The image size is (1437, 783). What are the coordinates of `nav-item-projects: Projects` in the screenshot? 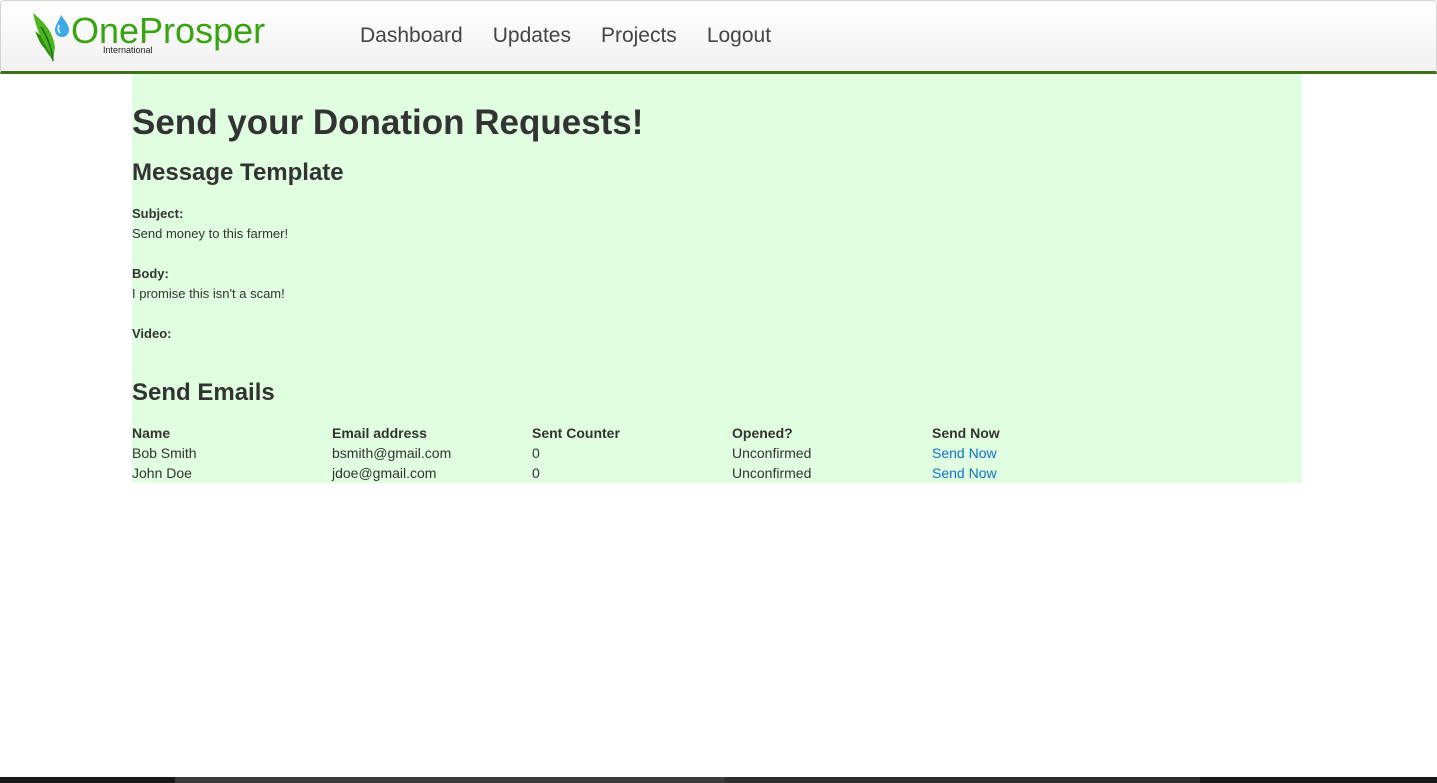 It's located at (639, 36).